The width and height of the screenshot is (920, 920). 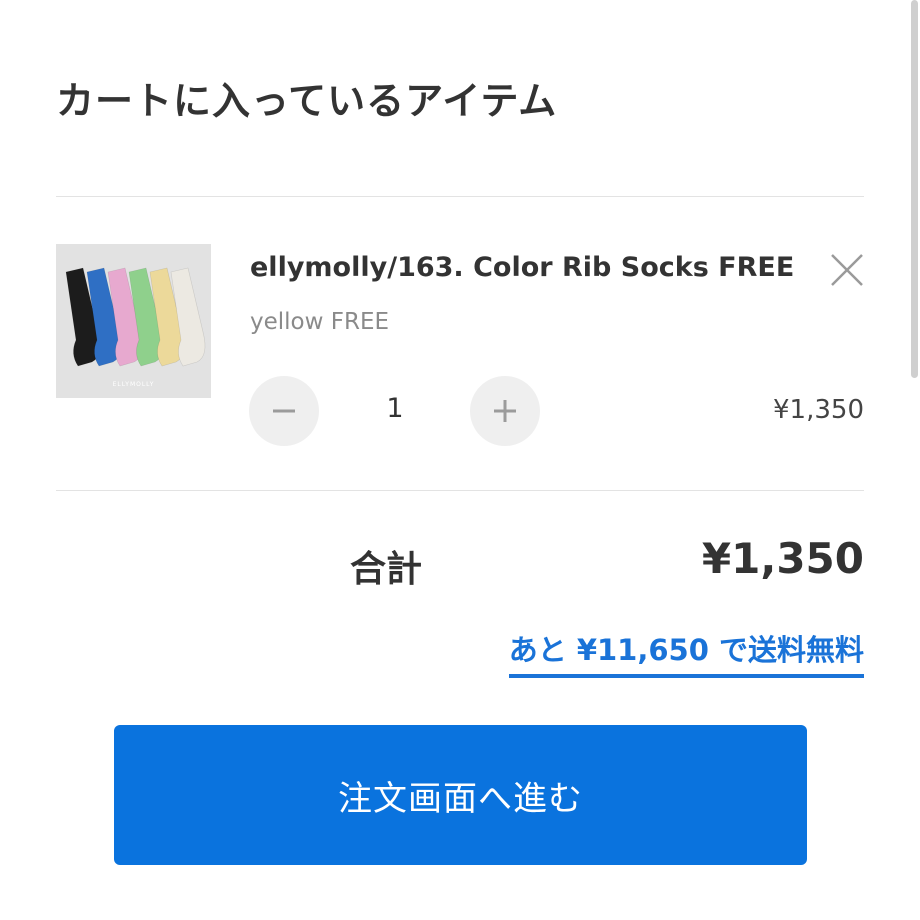 What do you see at coordinates (307, 101) in the screenshot?
I see `page-title: カートに入っているアイテム` at bounding box center [307, 101].